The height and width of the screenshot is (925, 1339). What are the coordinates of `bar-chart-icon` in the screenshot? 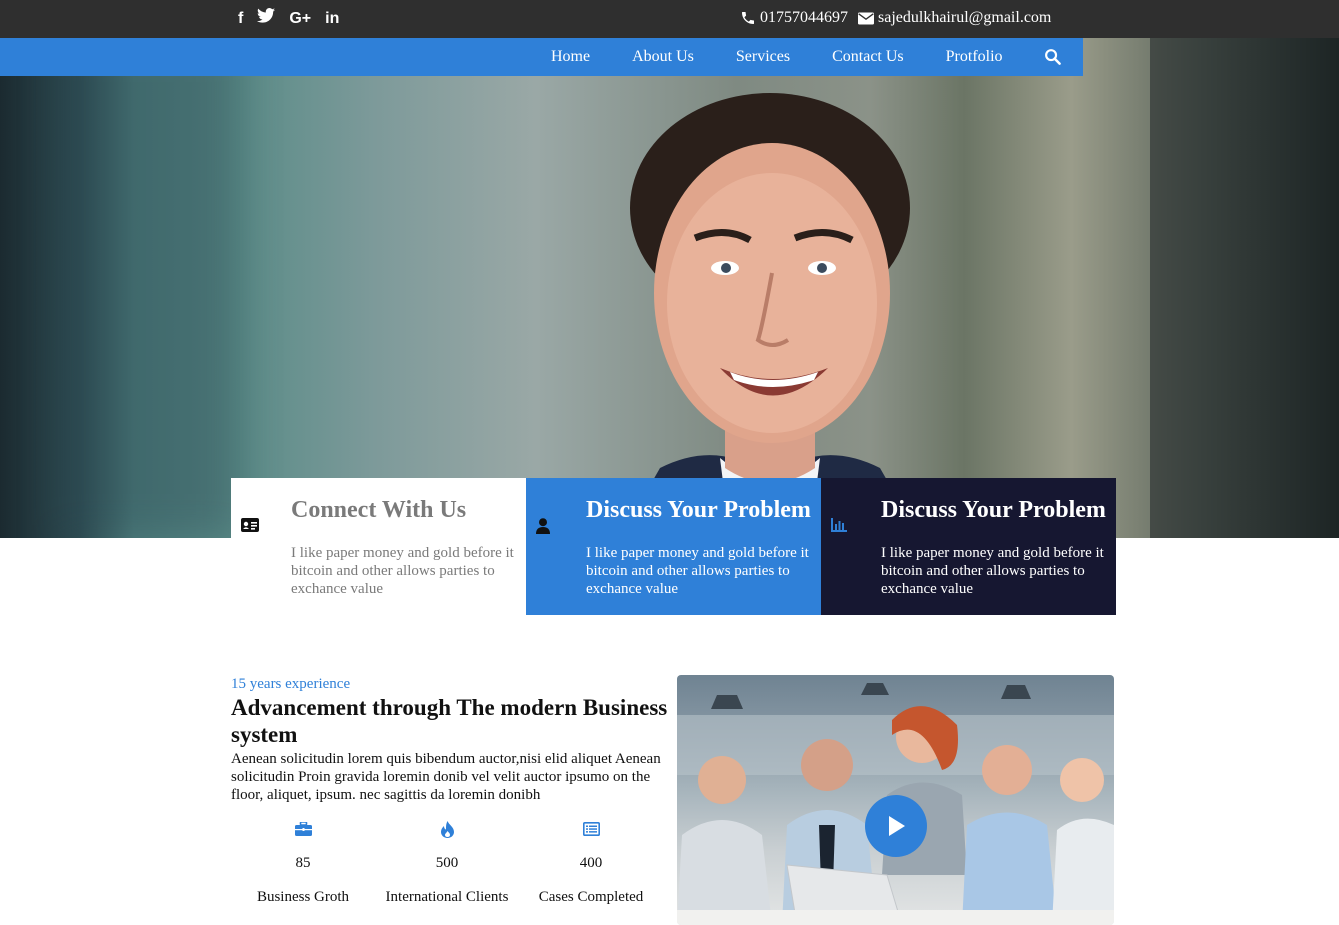 It's located at (839, 525).